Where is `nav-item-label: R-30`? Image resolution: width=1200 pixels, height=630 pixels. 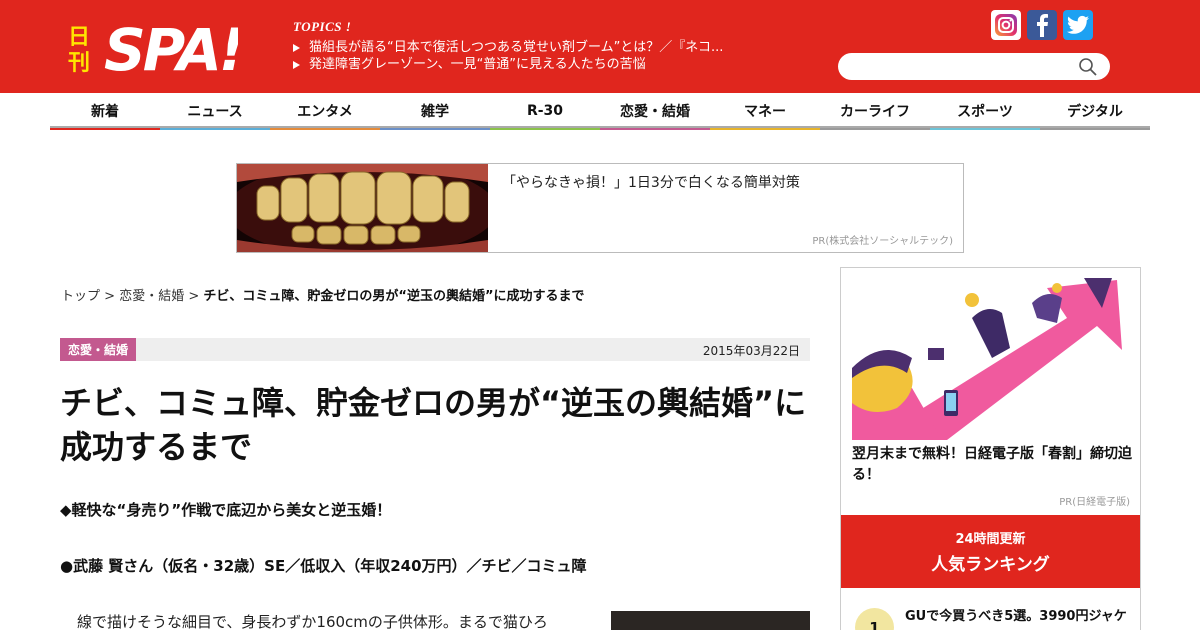 nav-item-label: R-30 is located at coordinates (545, 110).